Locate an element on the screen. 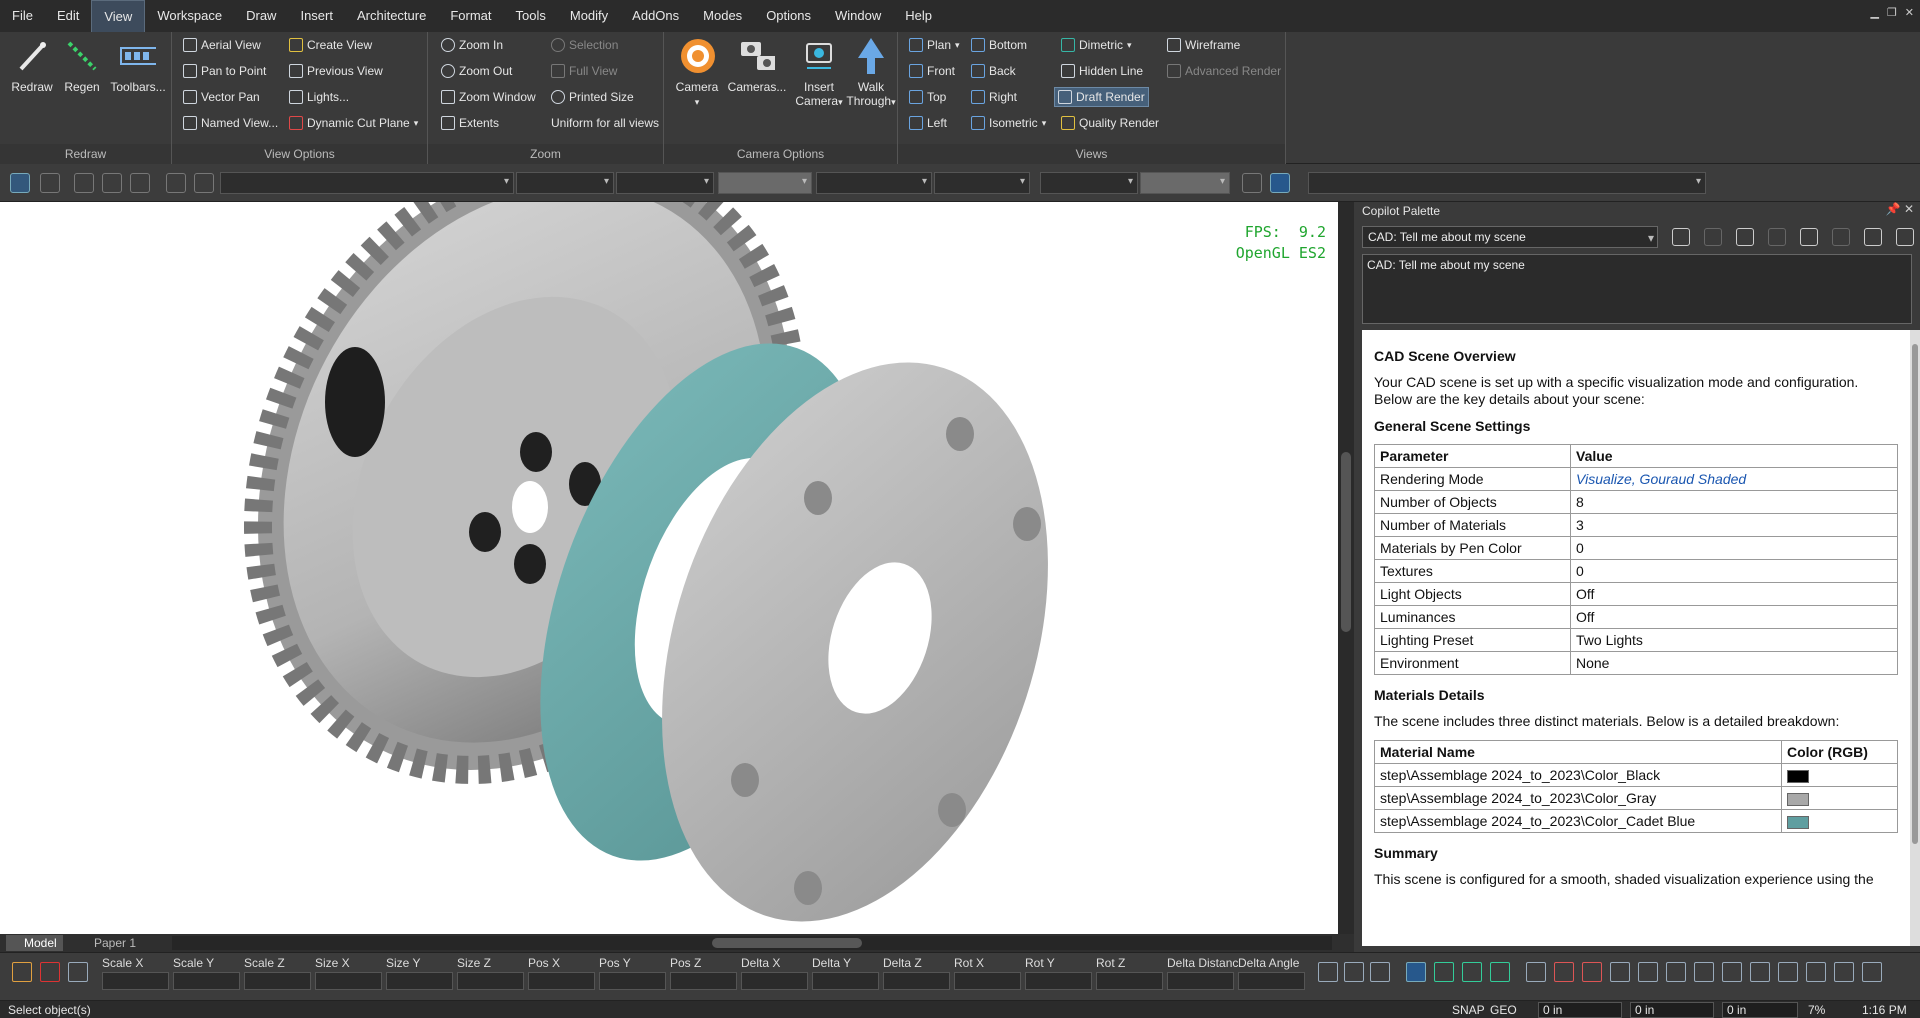 This screenshot has height=1018, width=1920. undo-icon is located at coordinates (84, 183).